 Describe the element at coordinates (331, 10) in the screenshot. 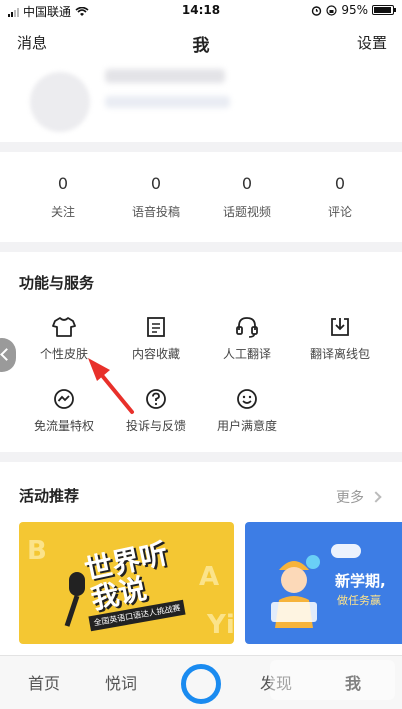

I see `lock-rotation-icon` at that location.